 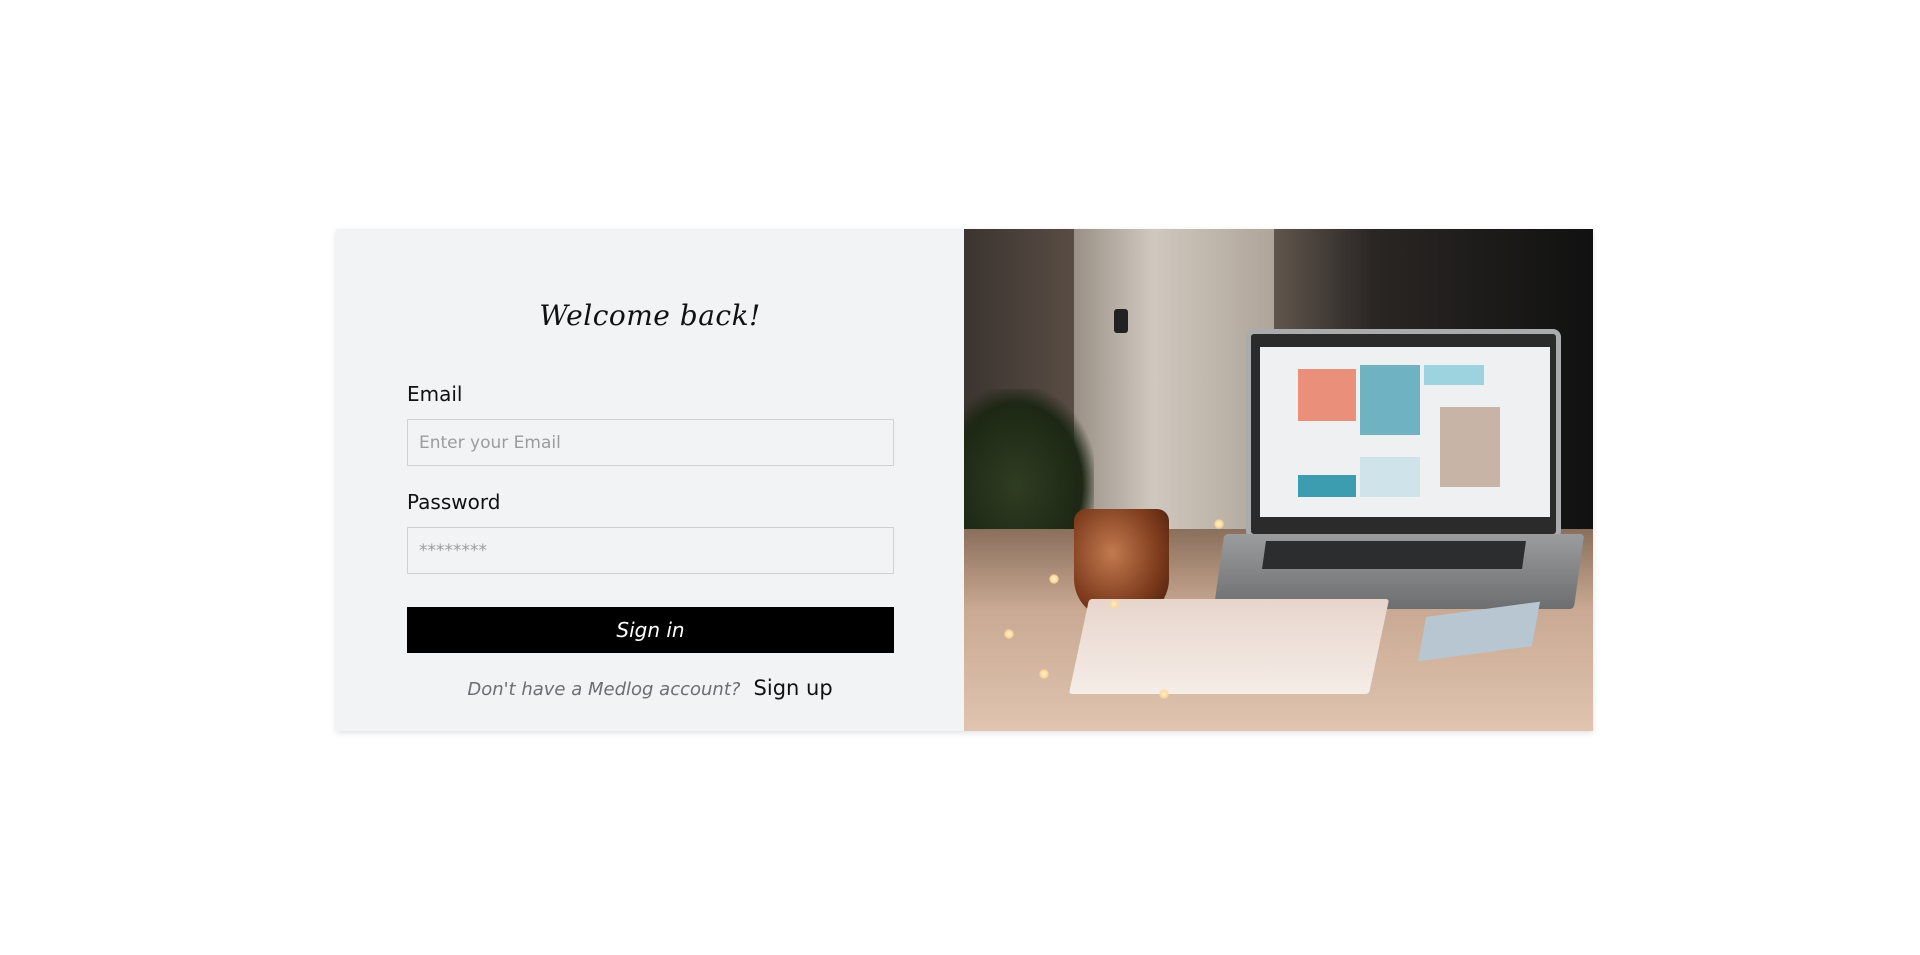 I want to click on sign-in-button: Sign in, so click(x=650, y=630).